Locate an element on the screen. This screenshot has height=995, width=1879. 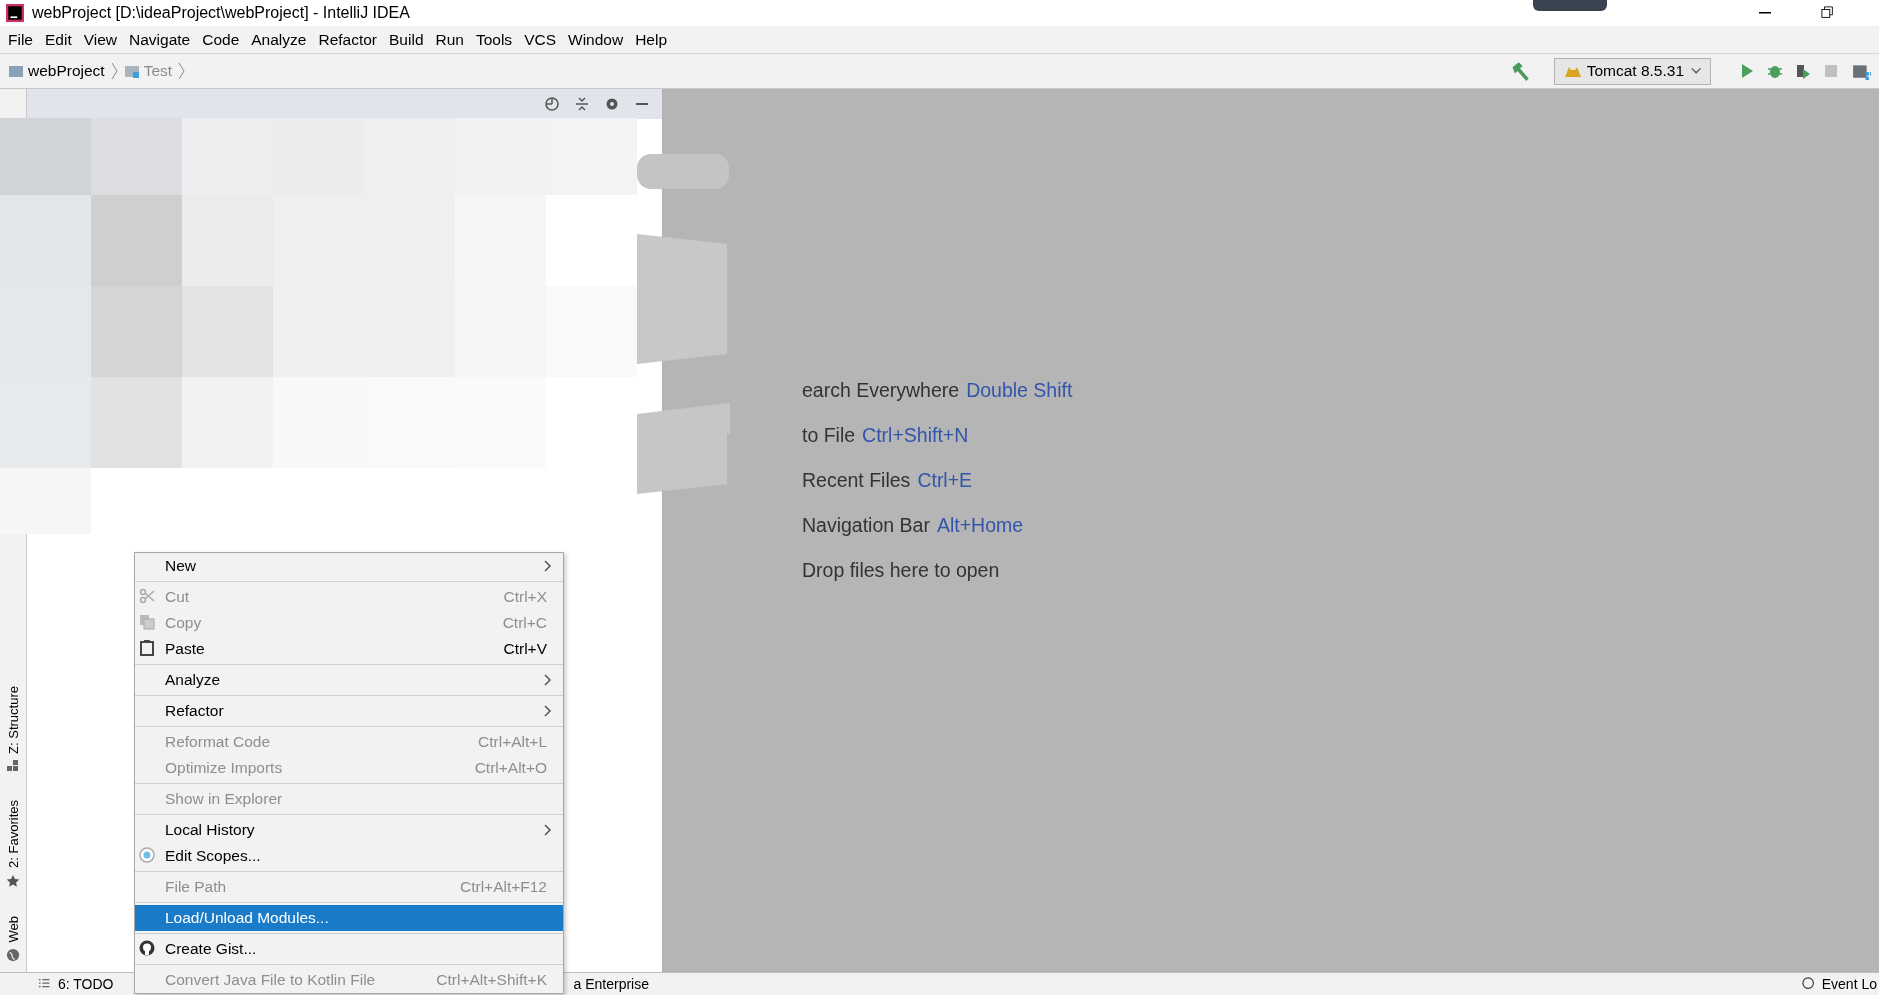
menu-item: View is located at coordinates (100, 39).